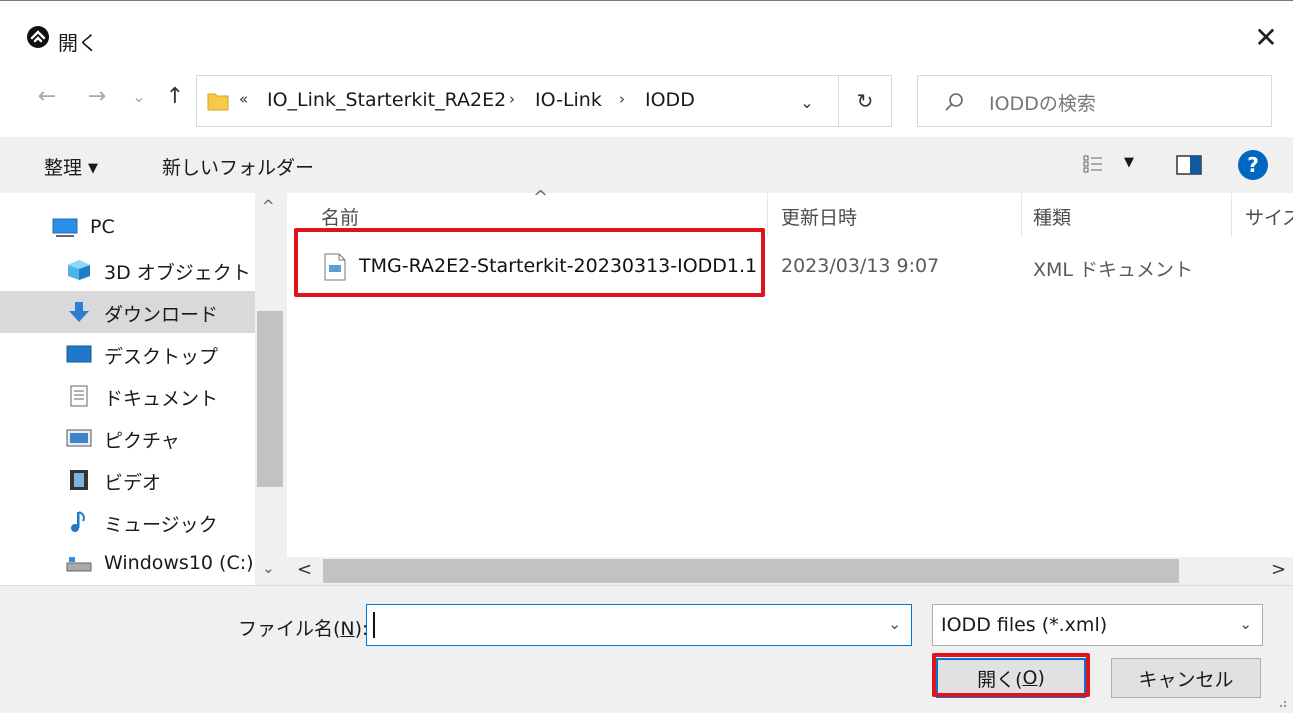 The height and width of the screenshot is (713, 1293). What do you see at coordinates (639, 625) in the screenshot?
I see `filename-input: ⌄` at bounding box center [639, 625].